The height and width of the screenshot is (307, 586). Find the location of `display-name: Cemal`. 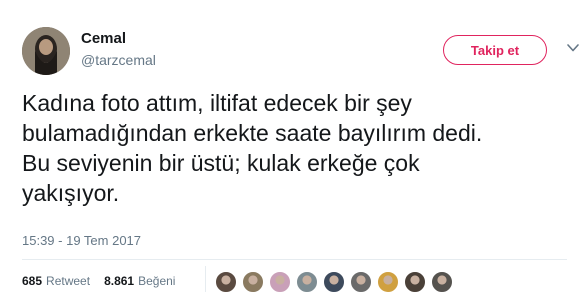

display-name: Cemal is located at coordinates (118, 39).